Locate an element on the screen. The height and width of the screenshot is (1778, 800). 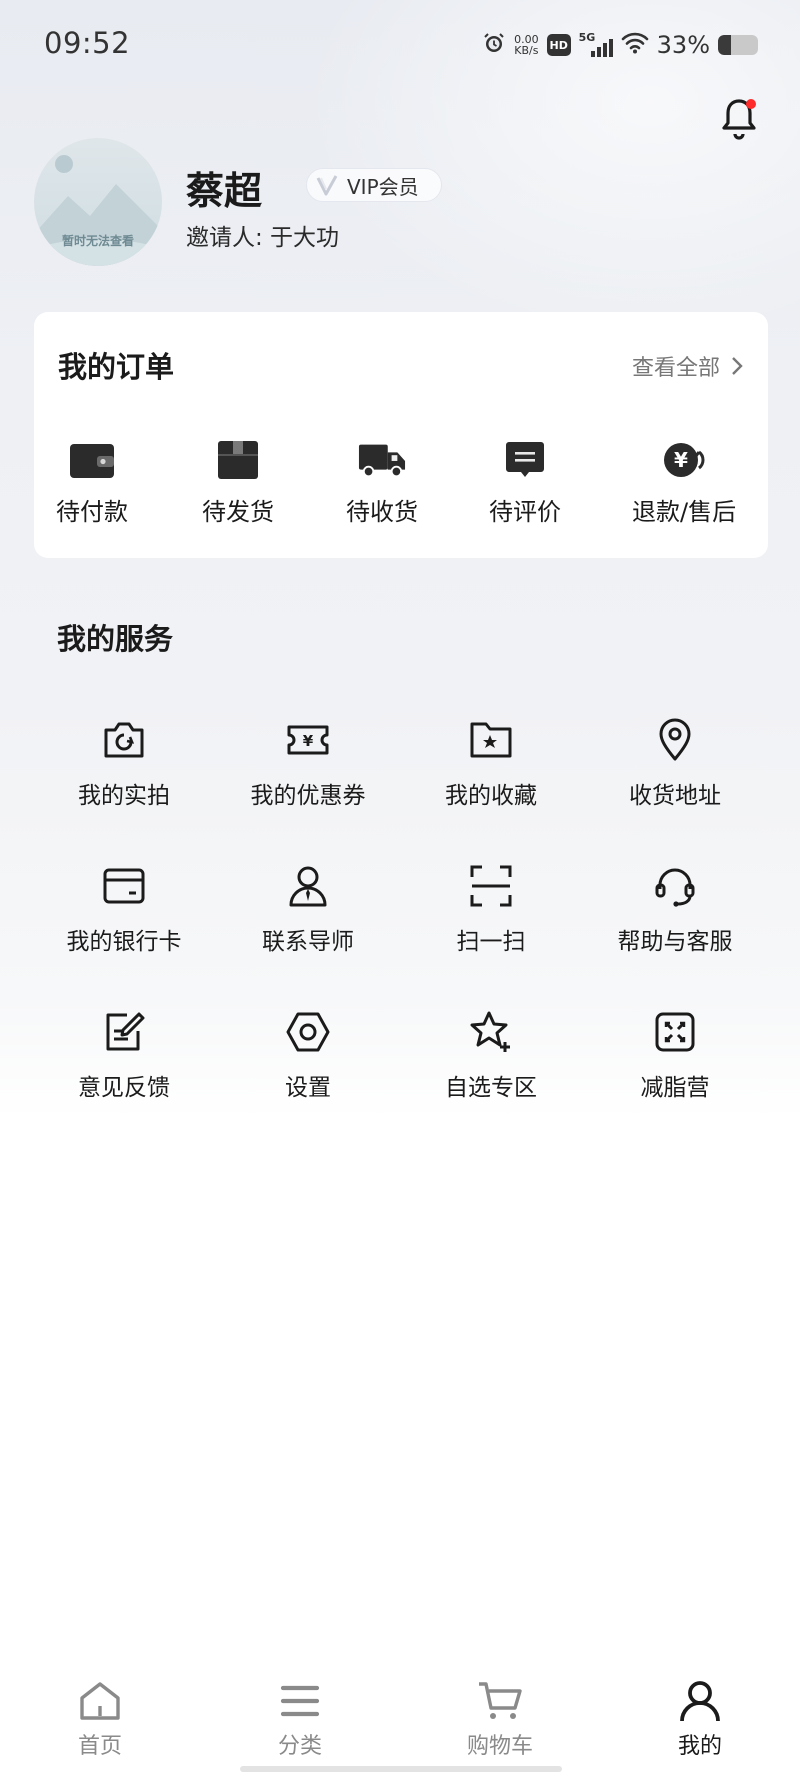
service-label: 收货地址 is located at coordinates (675, 796).